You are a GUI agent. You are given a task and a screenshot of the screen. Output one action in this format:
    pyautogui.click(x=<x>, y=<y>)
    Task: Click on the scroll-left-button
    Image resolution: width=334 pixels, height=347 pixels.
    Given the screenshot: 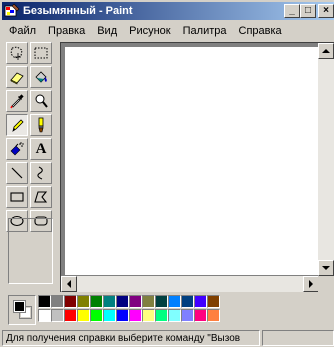 What is the action you would take?
    pyautogui.click(x=69, y=284)
    